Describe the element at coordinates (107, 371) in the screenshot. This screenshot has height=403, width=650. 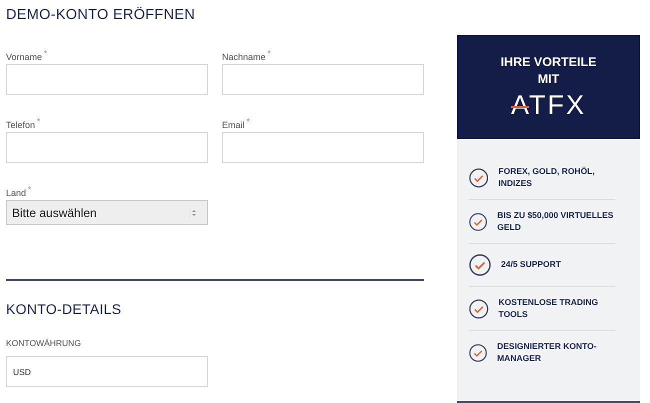
I see `currency-field: USD` at that location.